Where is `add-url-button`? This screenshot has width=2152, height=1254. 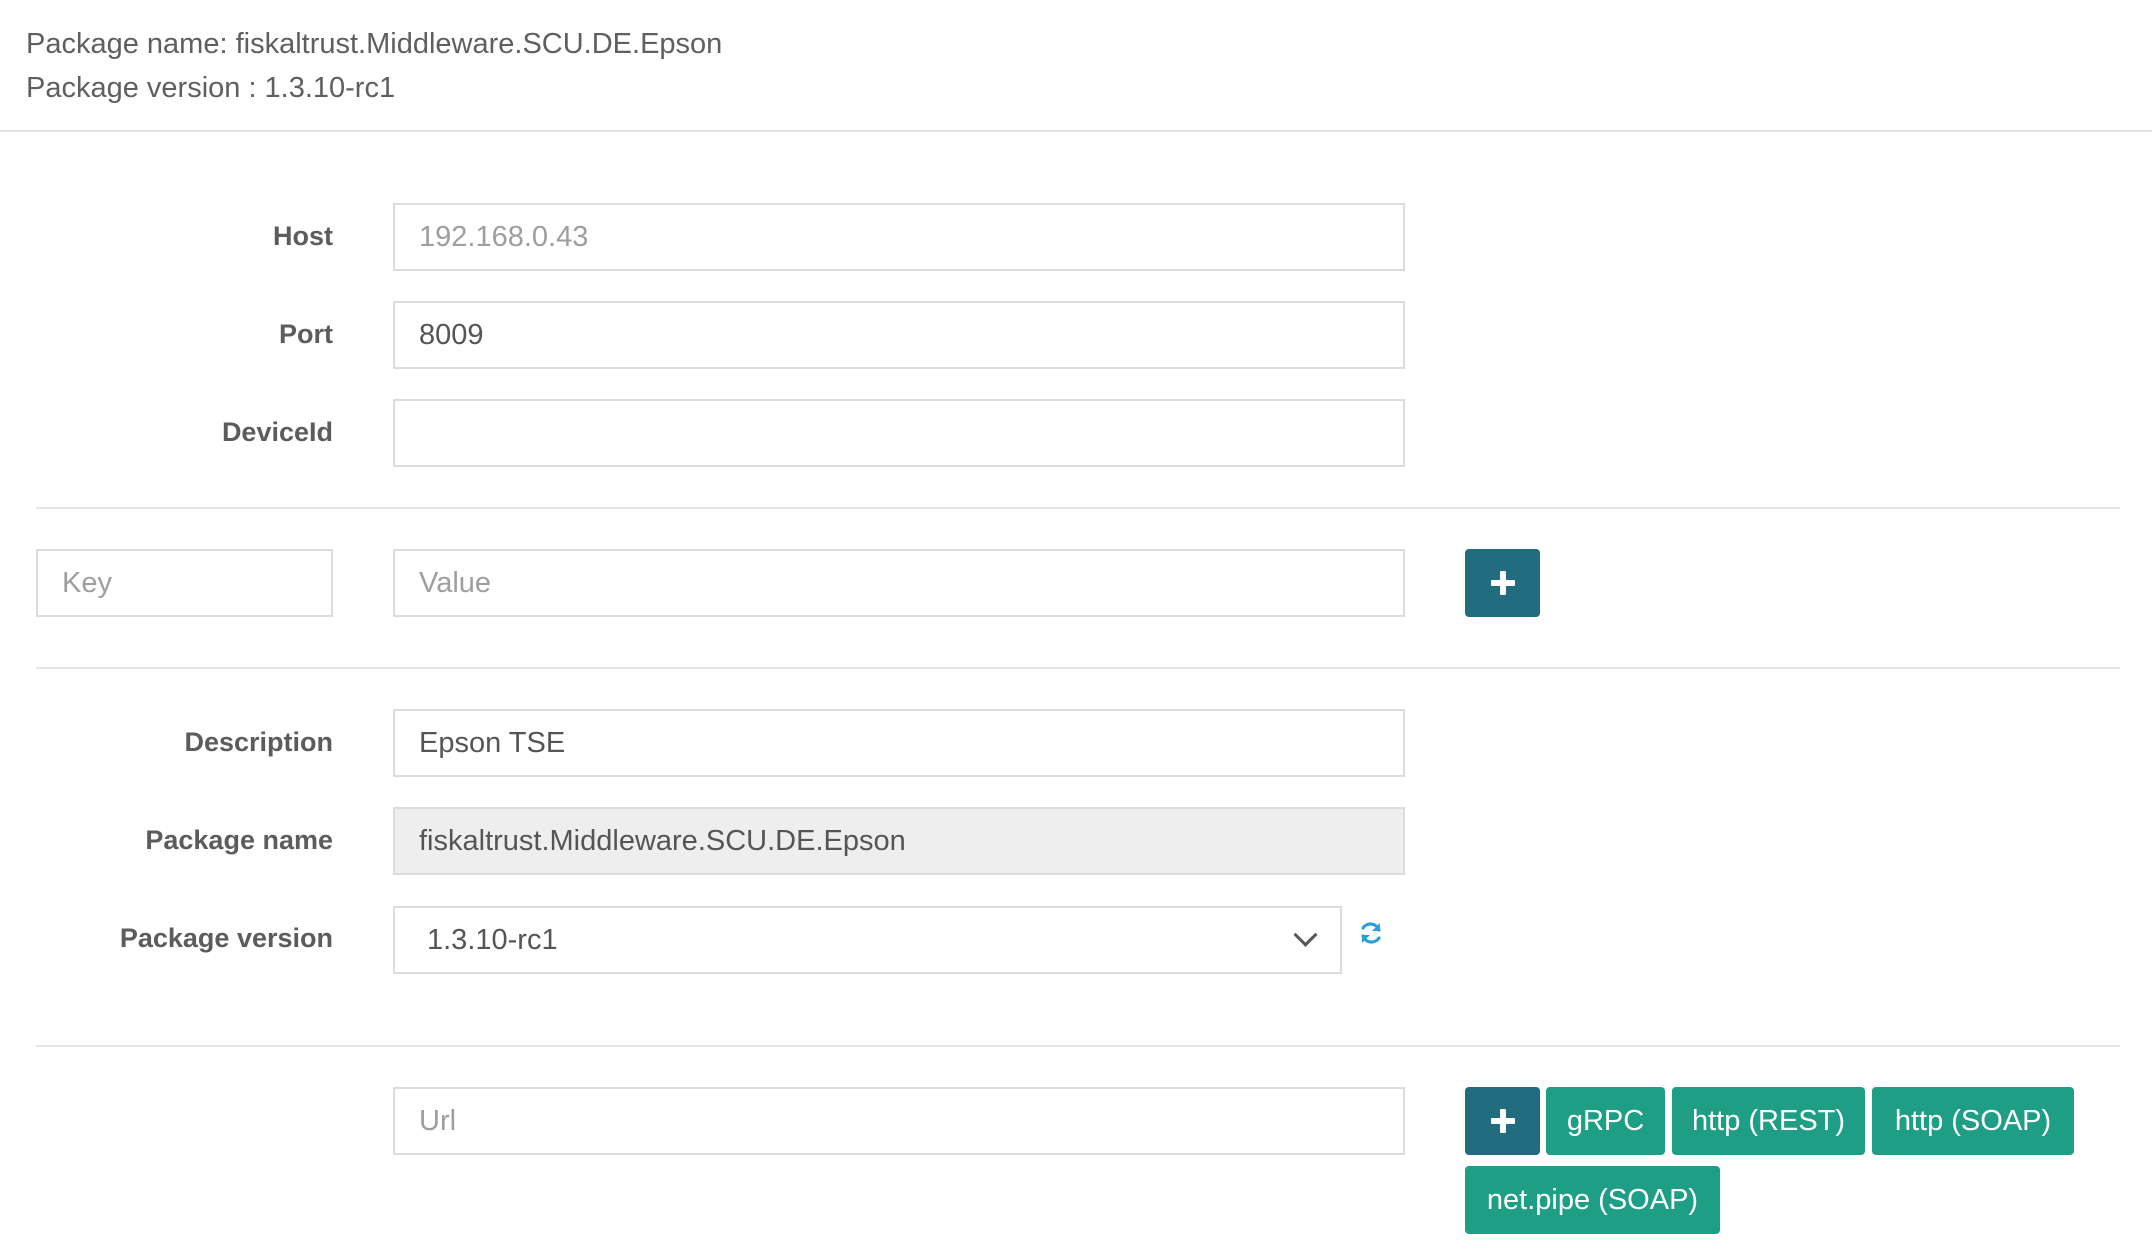 add-url-button is located at coordinates (1502, 1121).